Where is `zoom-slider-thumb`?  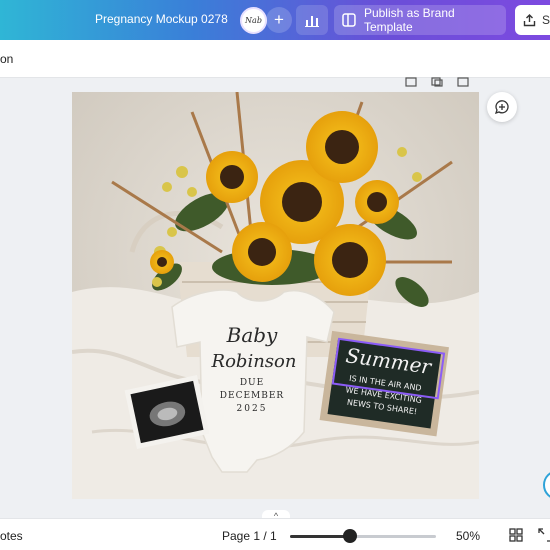 zoom-slider-thumb is located at coordinates (349, 536).